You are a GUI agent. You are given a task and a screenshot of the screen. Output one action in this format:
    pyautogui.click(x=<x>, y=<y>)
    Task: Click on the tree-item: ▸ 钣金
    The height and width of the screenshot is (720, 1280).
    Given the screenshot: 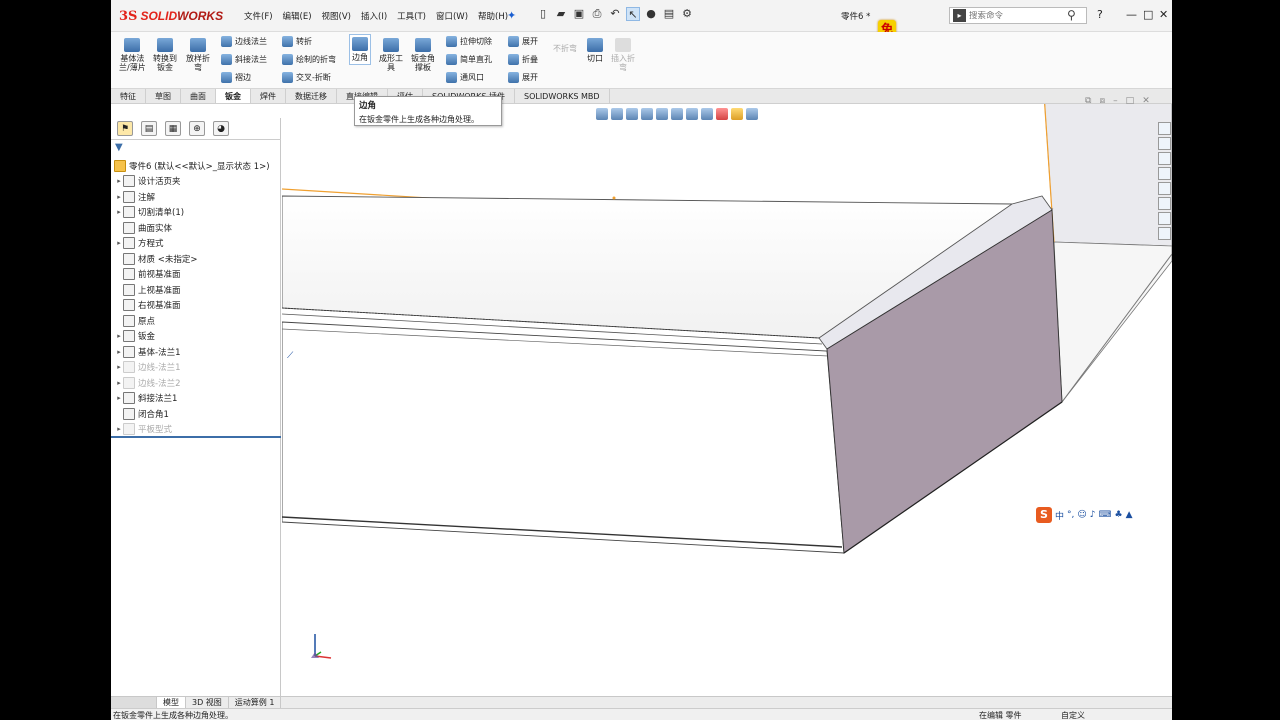 What is the action you would take?
    pyautogui.click(x=135, y=336)
    